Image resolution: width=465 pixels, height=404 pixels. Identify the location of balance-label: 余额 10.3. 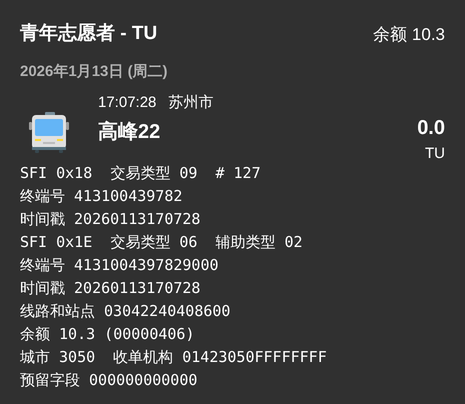
(409, 35).